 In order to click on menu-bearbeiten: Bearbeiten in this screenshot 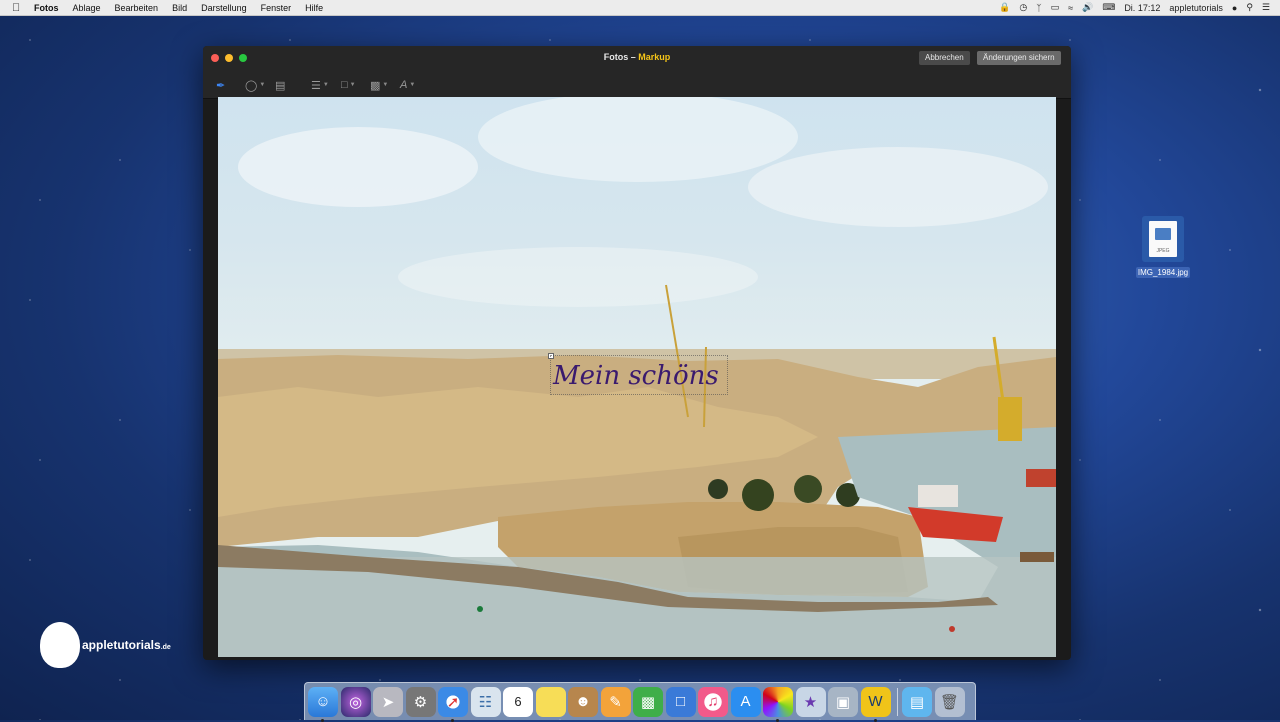, I will do `click(137, 8)`.